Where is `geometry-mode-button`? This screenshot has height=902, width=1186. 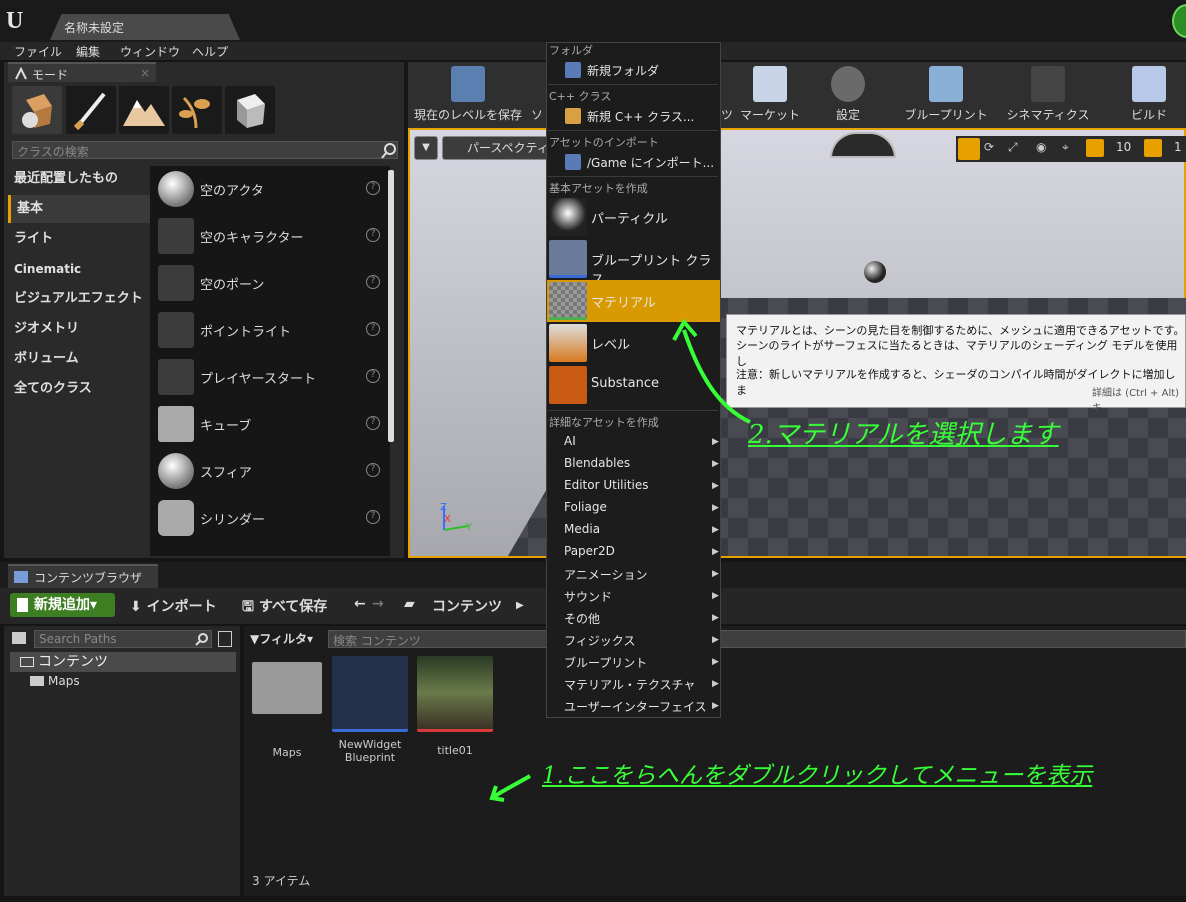 geometry-mode-button is located at coordinates (250, 110).